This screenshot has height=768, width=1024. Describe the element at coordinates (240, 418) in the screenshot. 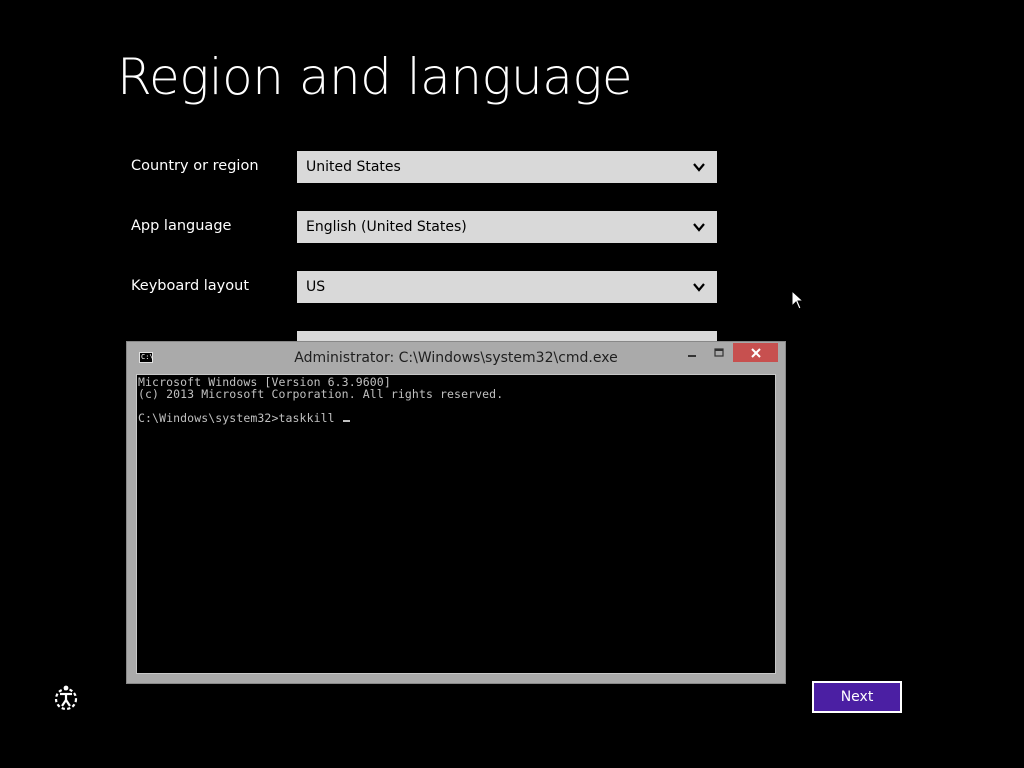

I see `console-prompt-text: C:\Windows\system32>taskkill` at that location.